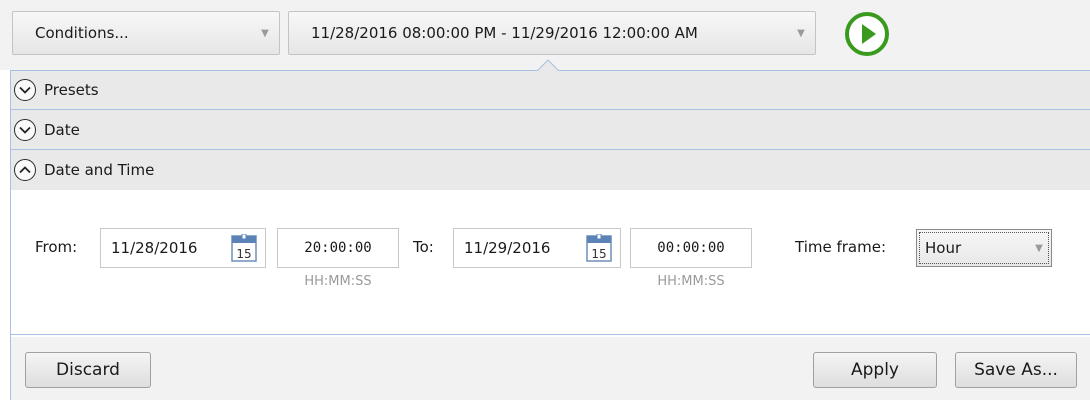 The image size is (1090, 400). What do you see at coordinates (99, 170) in the screenshot?
I see `section-date-and-time-label: Date and Time` at bounding box center [99, 170].